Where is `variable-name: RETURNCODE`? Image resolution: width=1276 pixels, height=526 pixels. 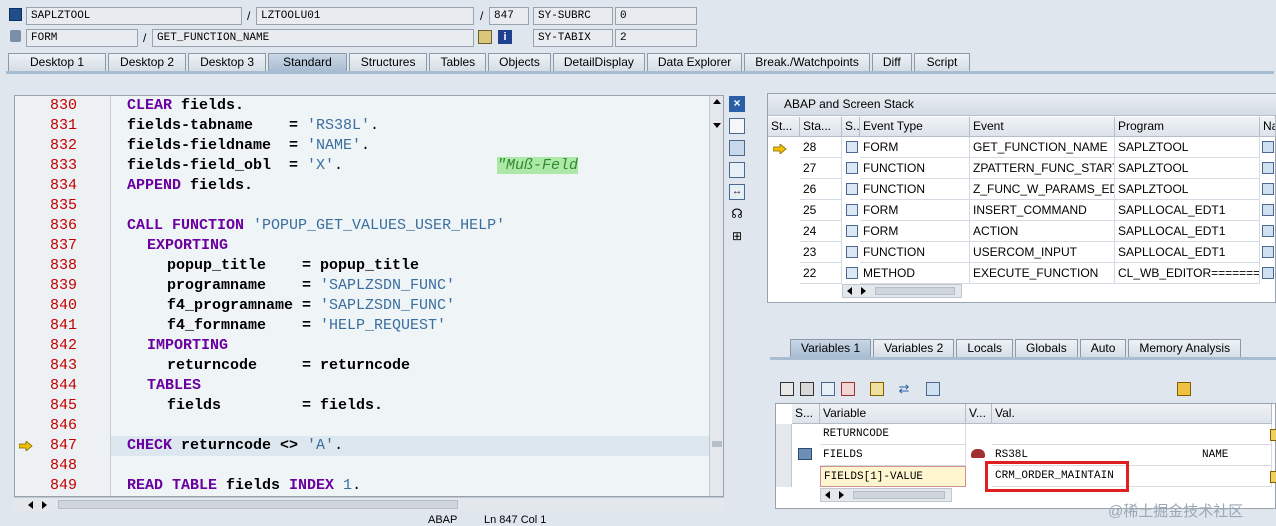
variable-name: RETURNCODE is located at coordinates (893, 434).